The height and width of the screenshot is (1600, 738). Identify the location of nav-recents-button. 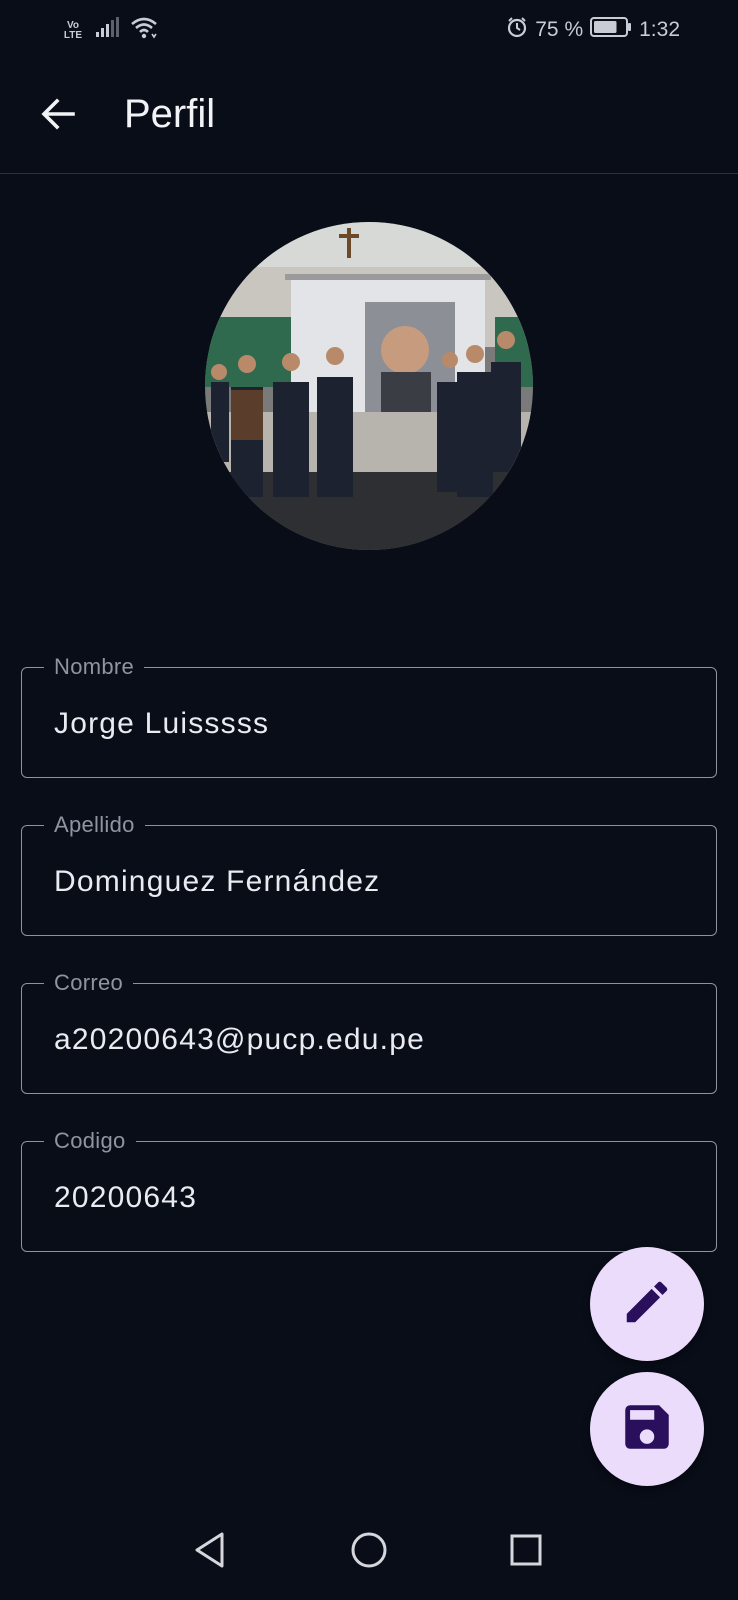
(526, 1552).